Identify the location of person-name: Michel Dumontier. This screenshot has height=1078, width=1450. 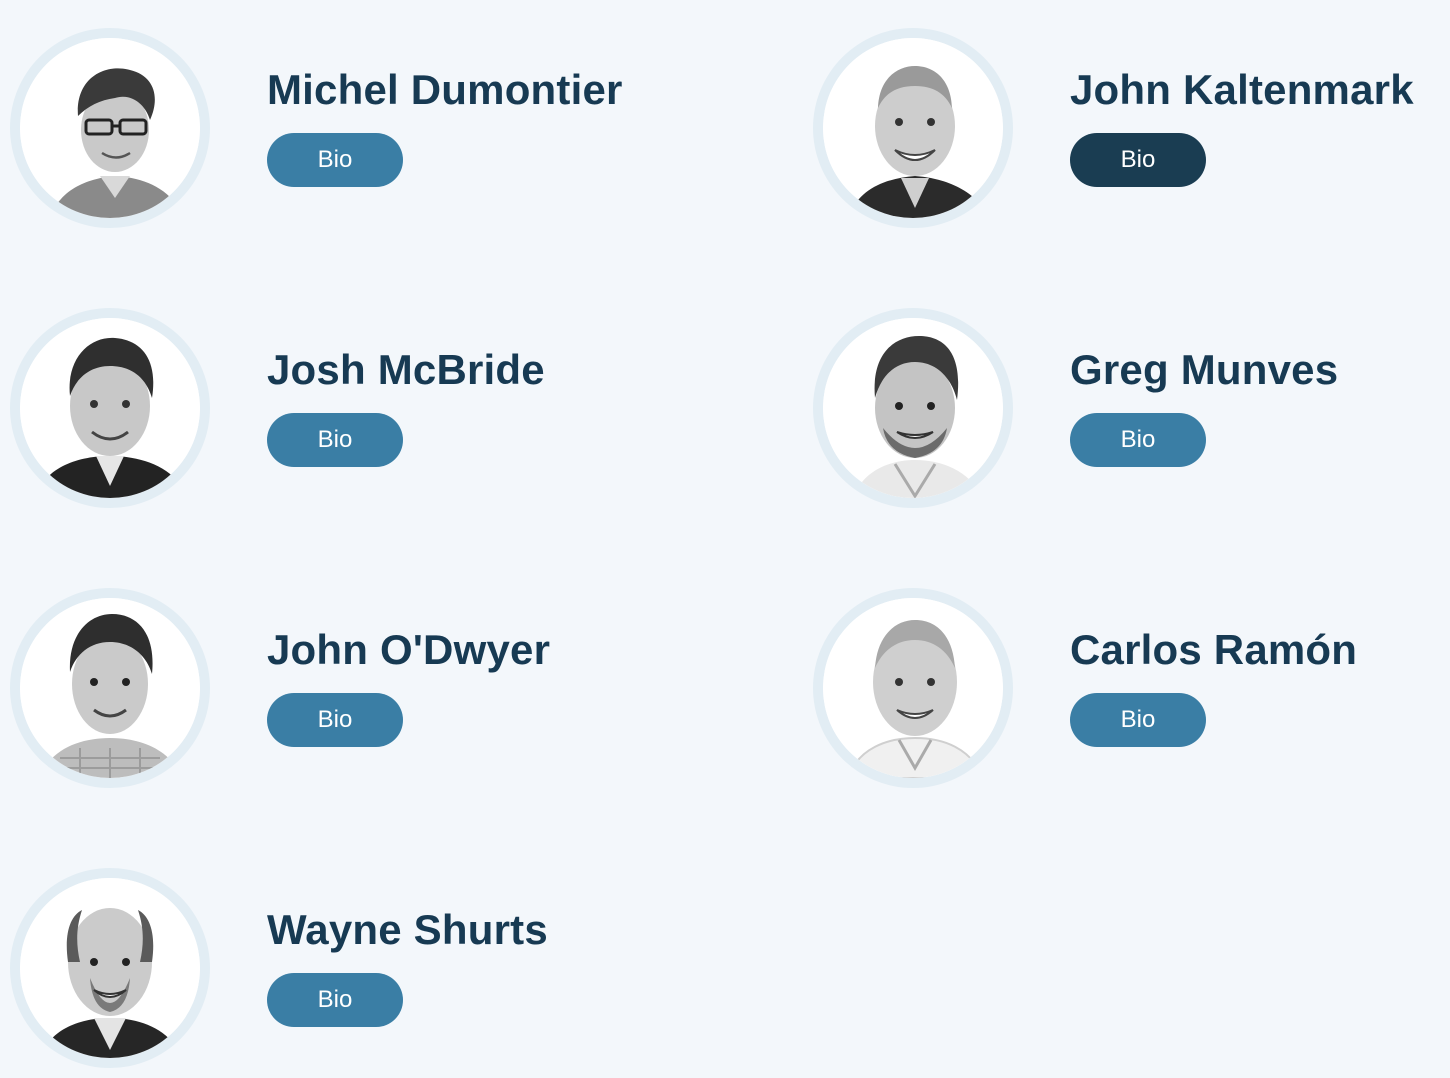
(445, 89).